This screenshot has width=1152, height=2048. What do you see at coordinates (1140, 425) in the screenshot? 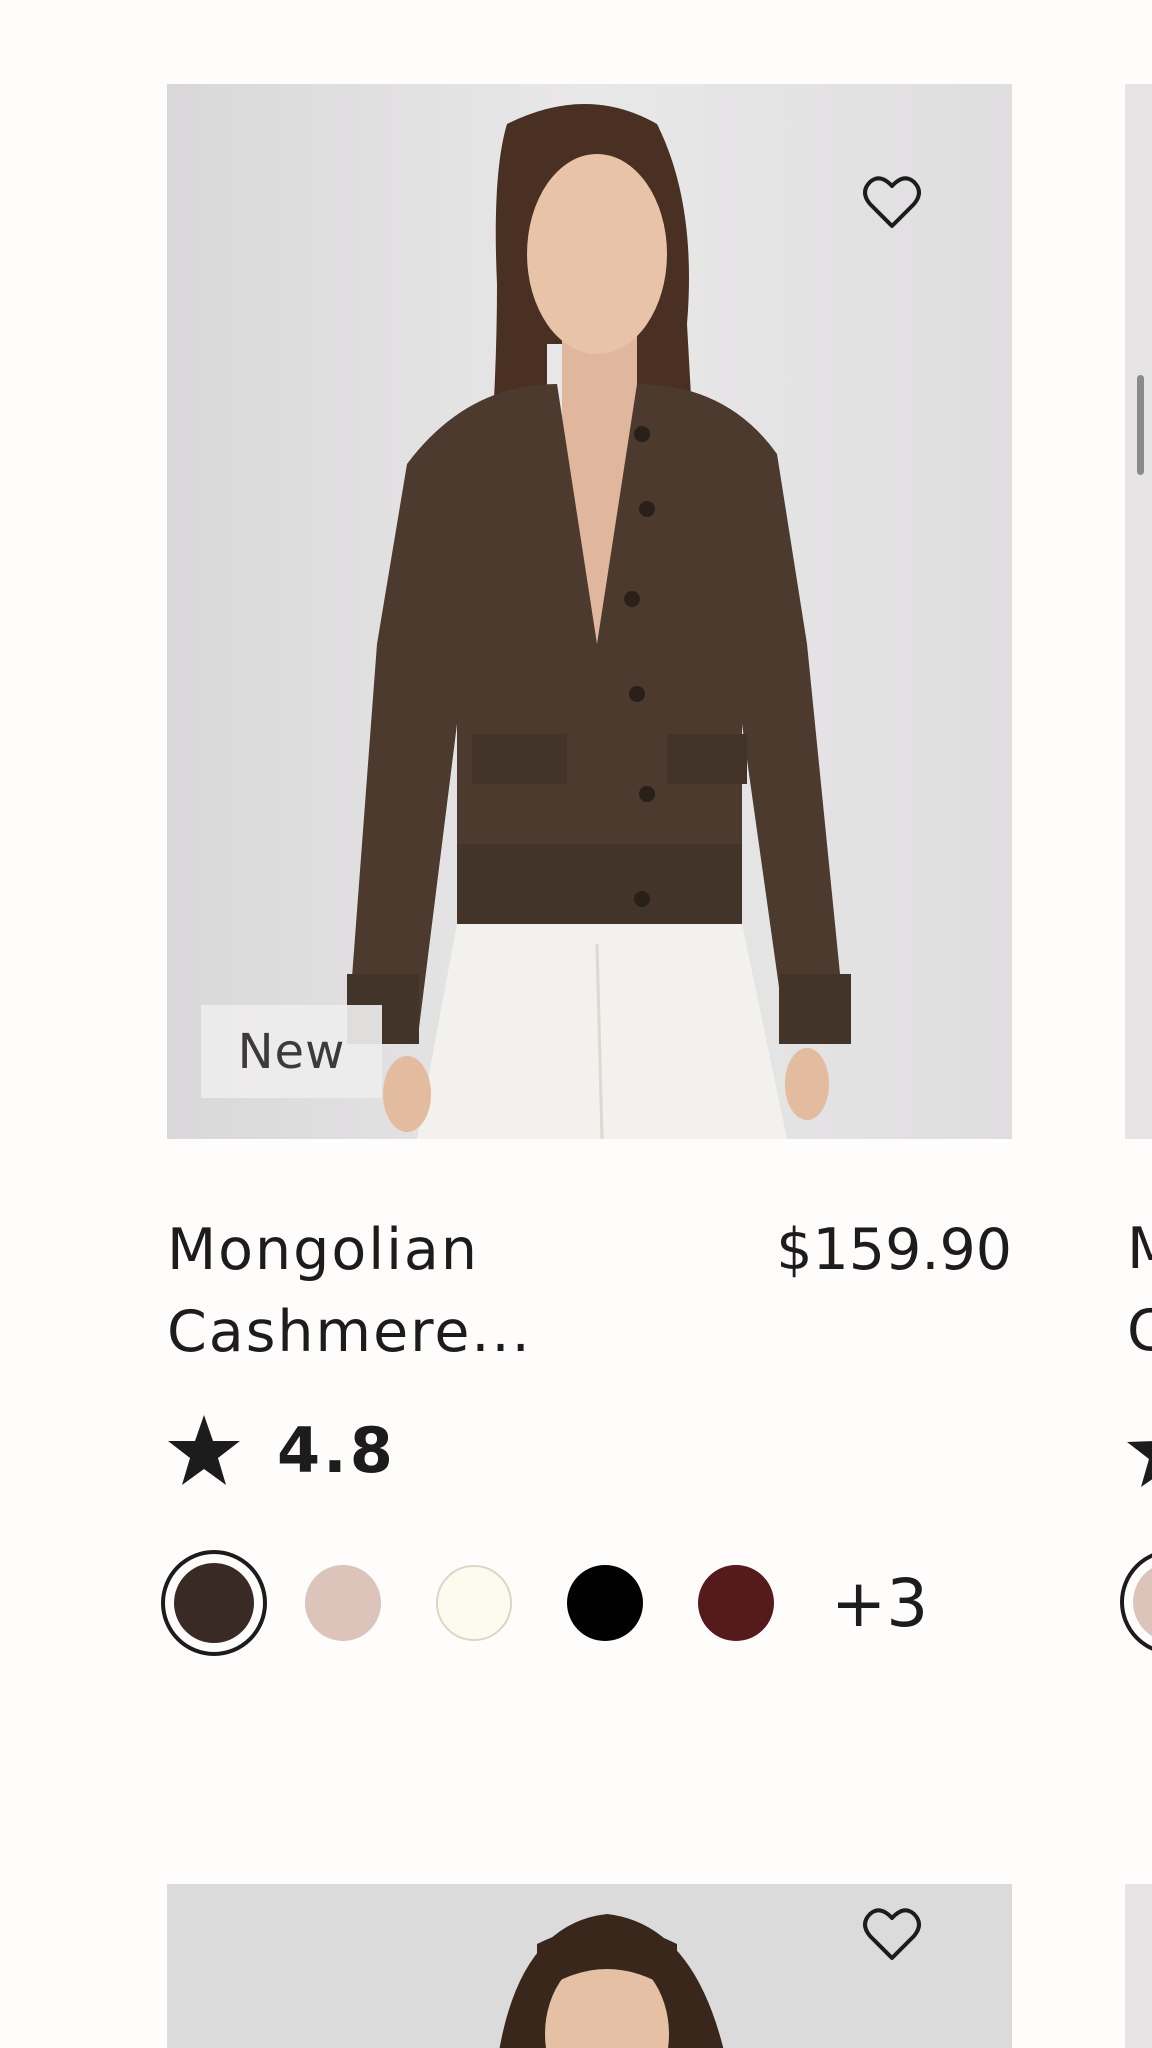
I see `horizontal-scroll-indicator` at bounding box center [1140, 425].